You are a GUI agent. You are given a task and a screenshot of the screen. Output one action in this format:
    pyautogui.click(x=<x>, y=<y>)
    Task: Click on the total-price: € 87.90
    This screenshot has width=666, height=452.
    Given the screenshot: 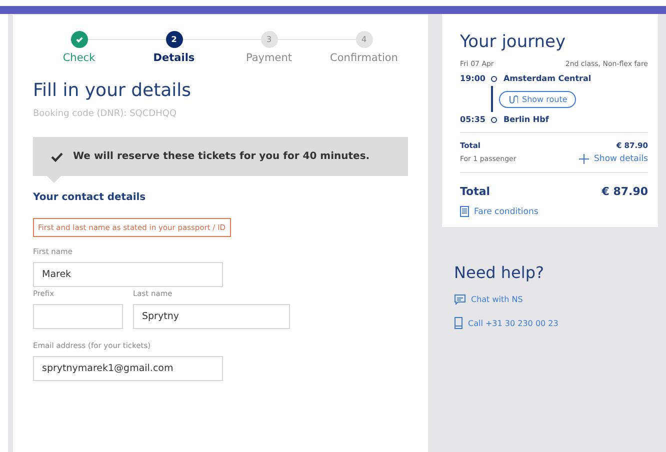 What is the action you would take?
    pyautogui.click(x=625, y=191)
    